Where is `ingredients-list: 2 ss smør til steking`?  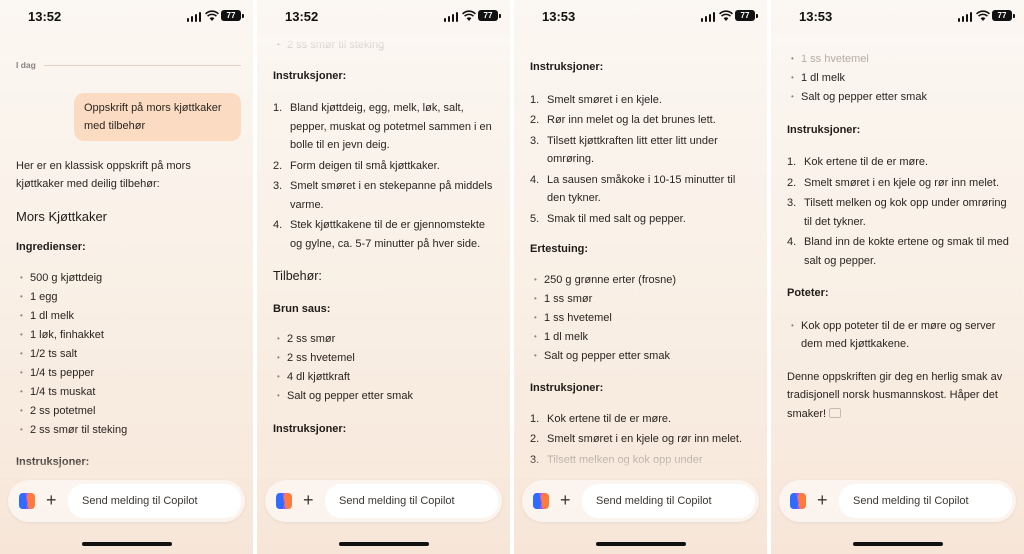
ingredients-list: 2 ss smør til steking is located at coordinates (385, 45).